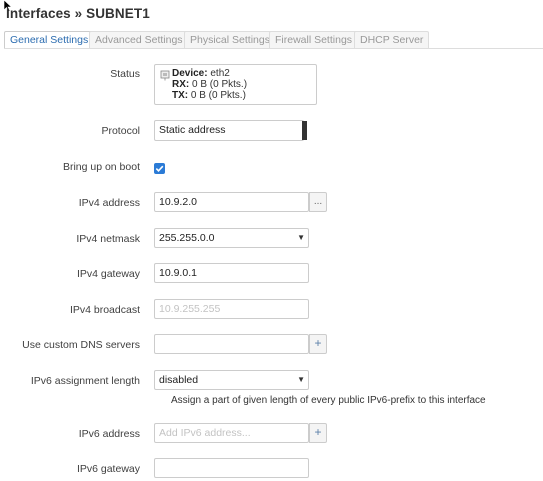  What do you see at coordinates (85, 381) in the screenshot?
I see `ipv6-assign-label: IPv6 assignment length` at bounding box center [85, 381].